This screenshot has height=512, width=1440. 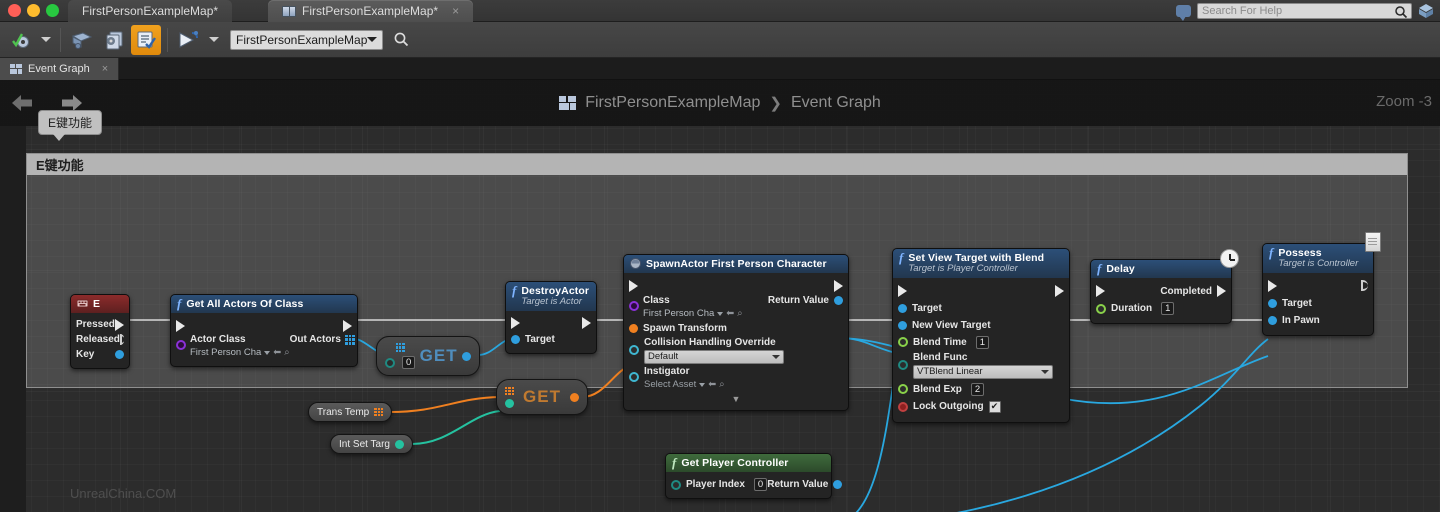 What do you see at coordinates (633, 286) in the screenshot?
I see `exec-pin-in-spawn` at bounding box center [633, 286].